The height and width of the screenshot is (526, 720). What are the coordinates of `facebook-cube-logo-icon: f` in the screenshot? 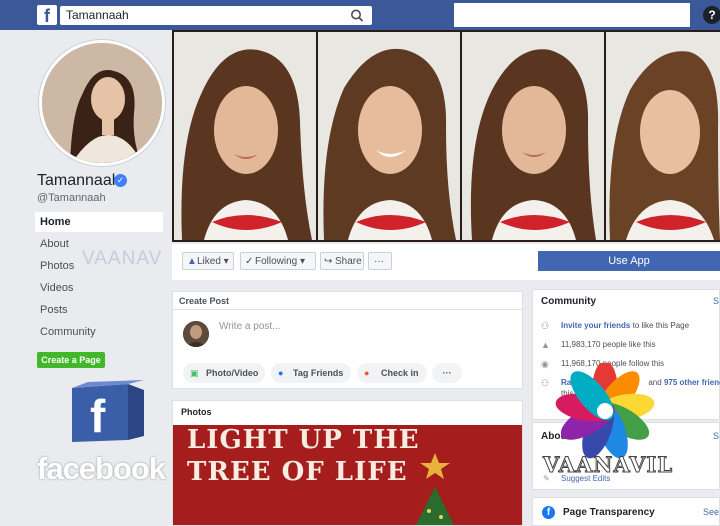 It's located at (108, 411).